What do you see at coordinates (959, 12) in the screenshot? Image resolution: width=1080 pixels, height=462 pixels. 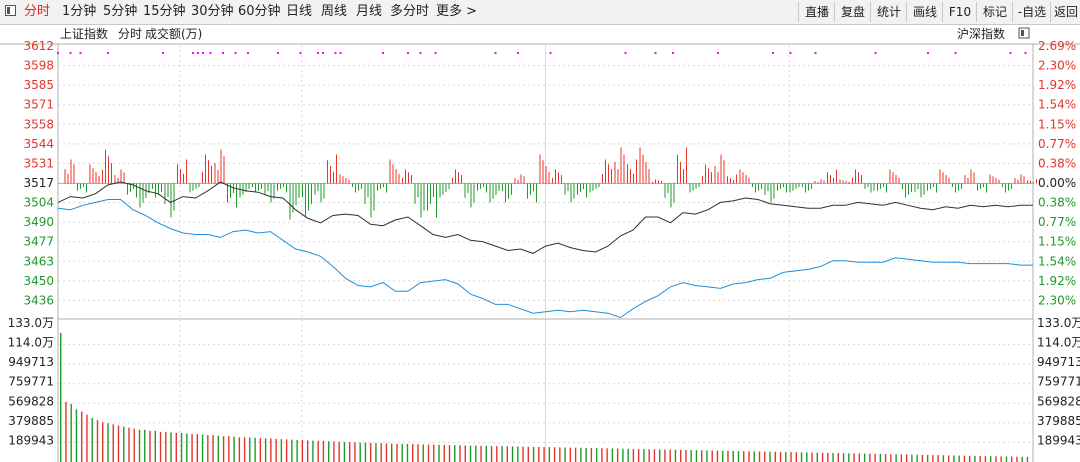 I see `f10-button: F10` at bounding box center [959, 12].